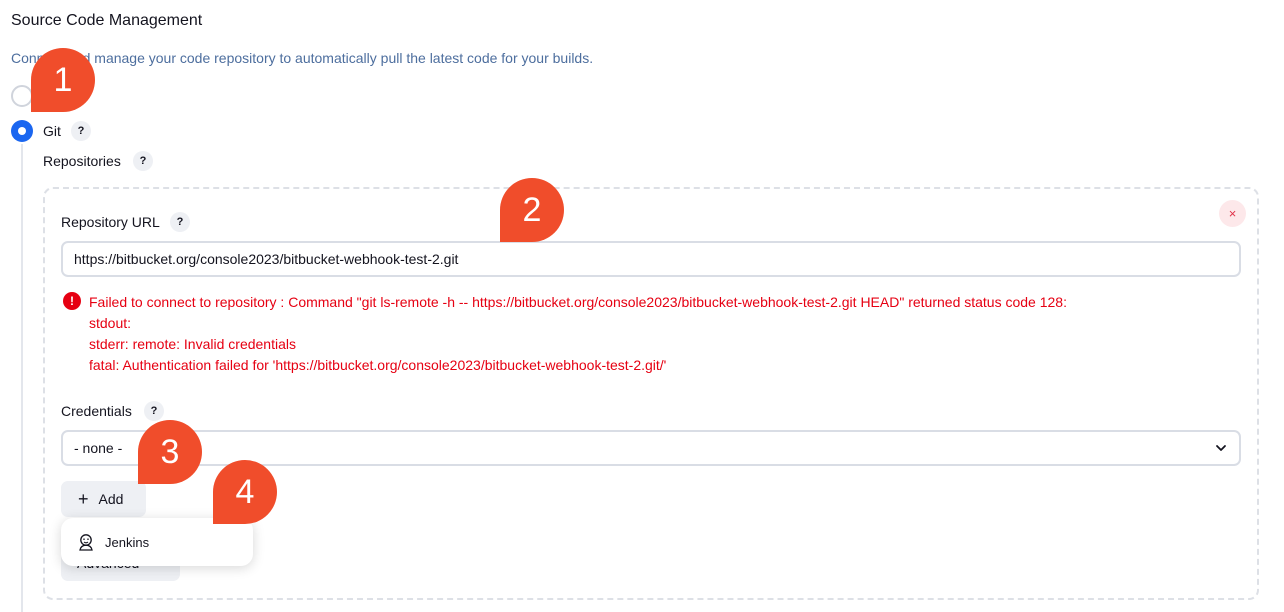  Describe the element at coordinates (83, 499) in the screenshot. I see `plus-icon: +` at that location.